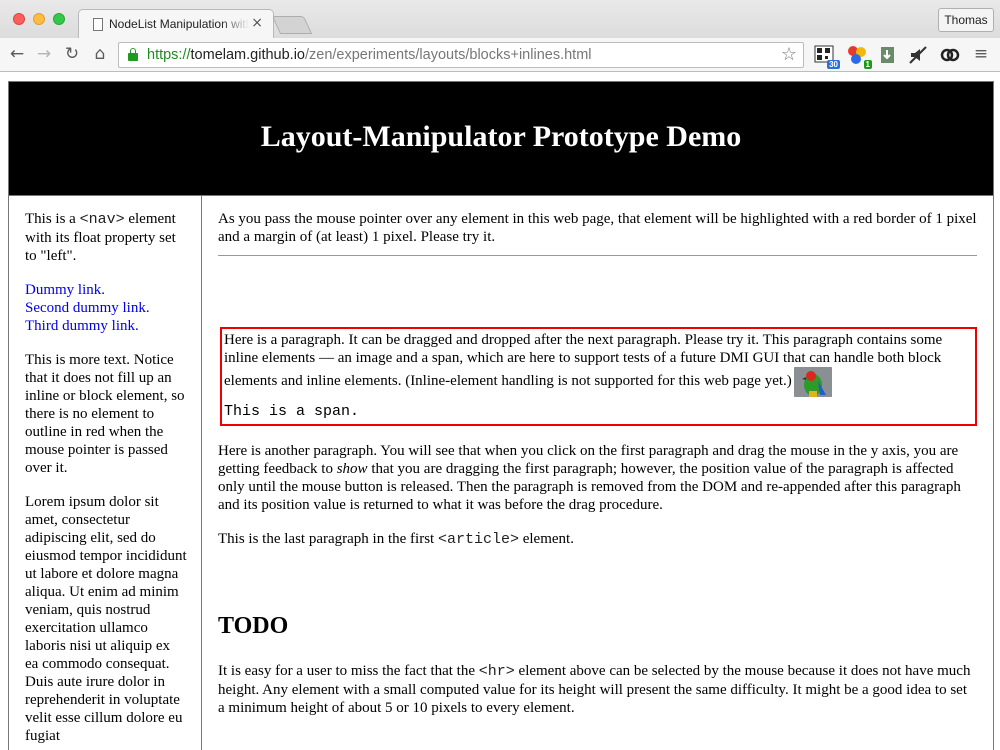 The image size is (1000, 750). What do you see at coordinates (106, 326) in the screenshot?
I see `dummy-link-3: Third dummy link.` at bounding box center [106, 326].